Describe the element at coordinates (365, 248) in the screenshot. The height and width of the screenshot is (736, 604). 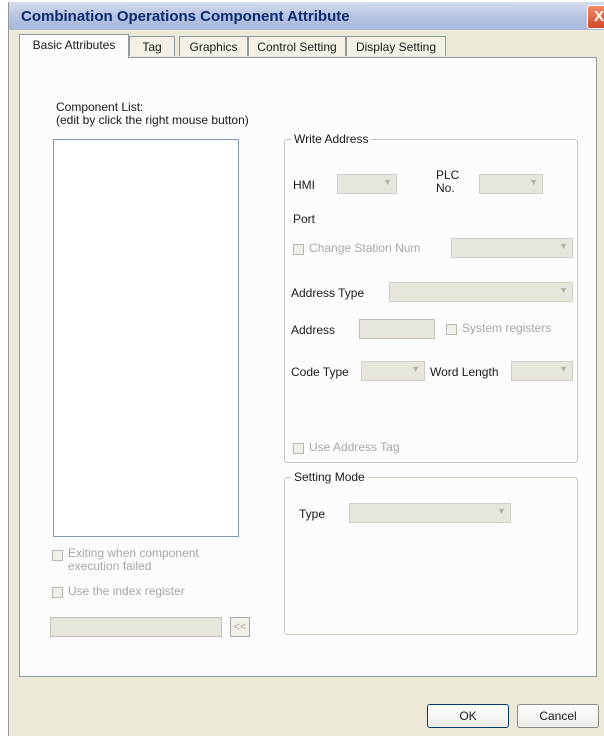
I see `change-station-label: Change Station Num` at that location.